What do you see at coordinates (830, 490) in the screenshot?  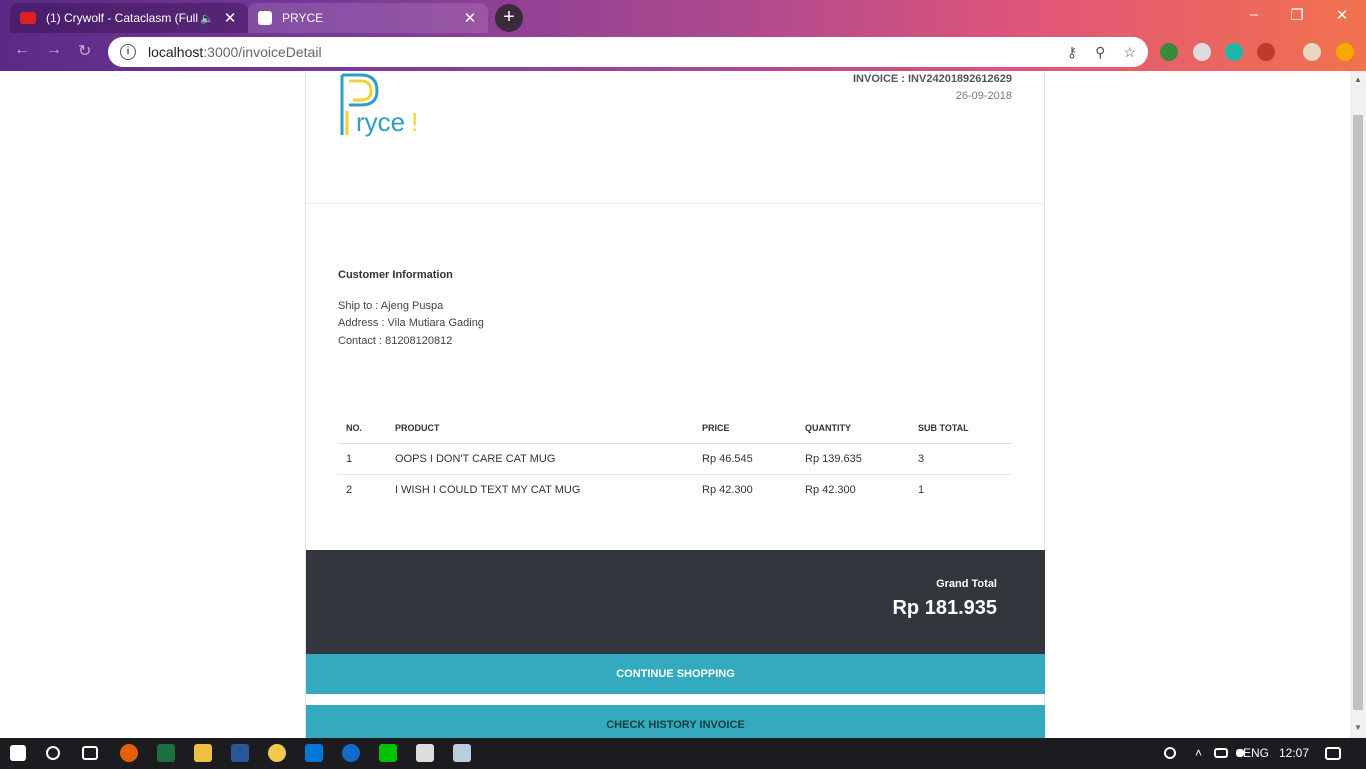 I see `cell-quantity: Rp 42.300` at bounding box center [830, 490].